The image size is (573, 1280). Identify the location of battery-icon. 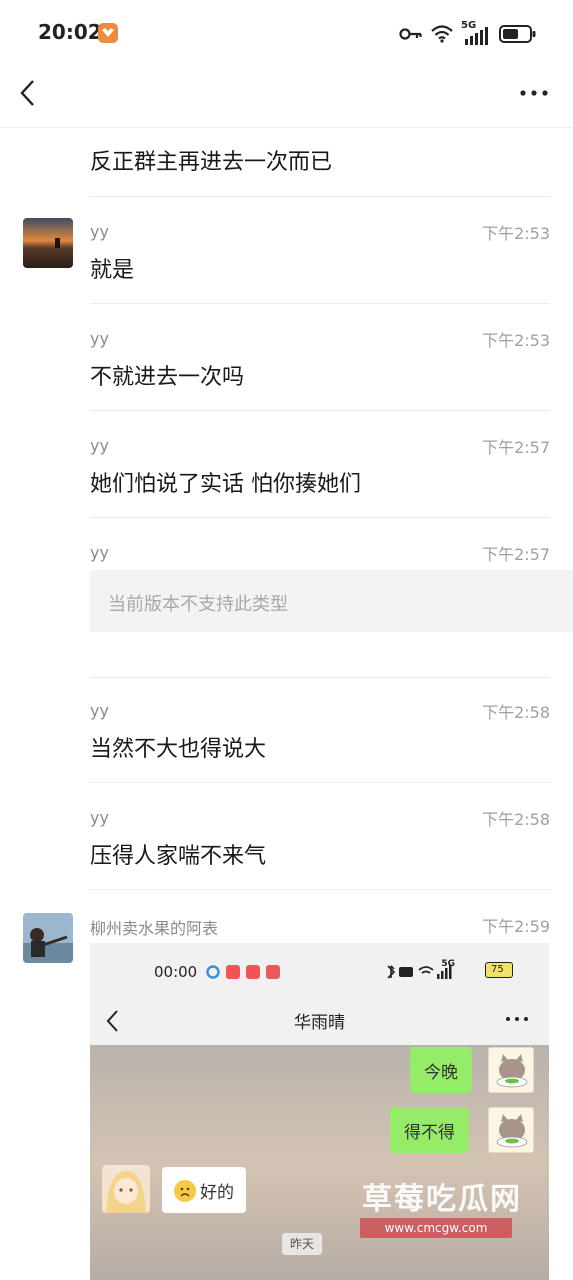
(517, 34).